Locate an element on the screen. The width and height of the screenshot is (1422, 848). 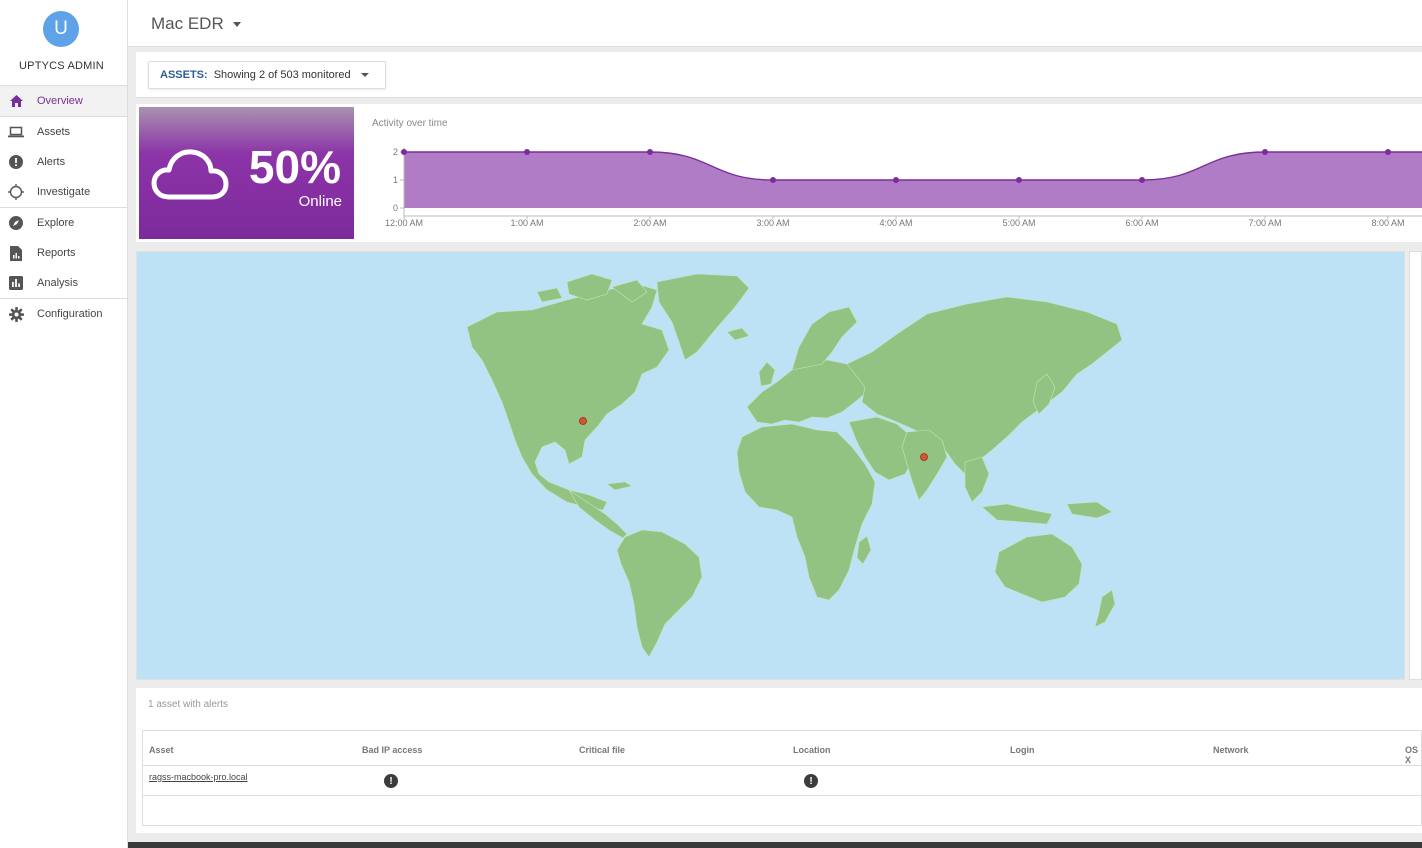
column-header: Critical file is located at coordinates (602, 750).